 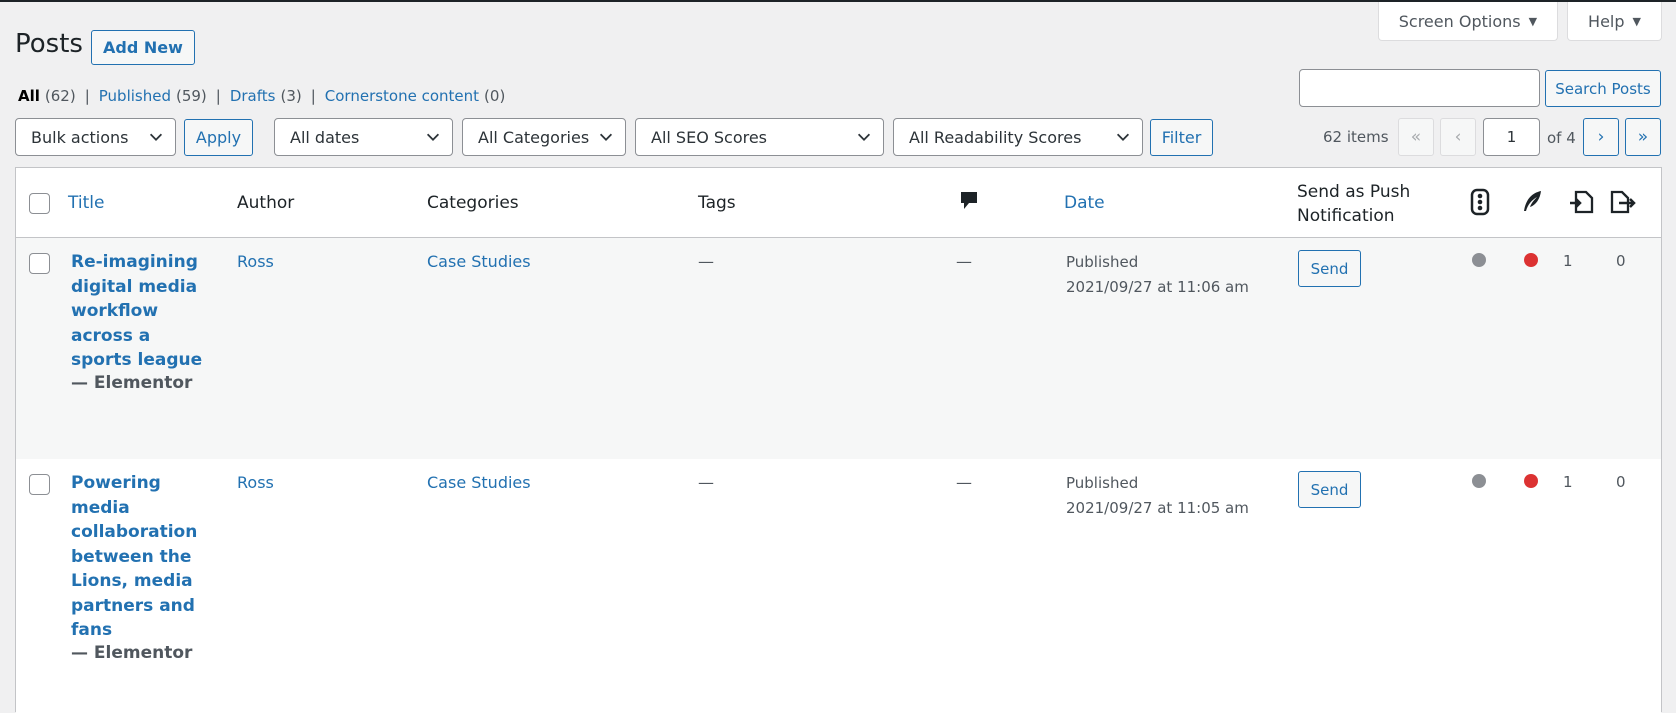 What do you see at coordinates (134, 96) in the screenshot?
I see `view-published-label: Published` at bounding box center [134, 96].